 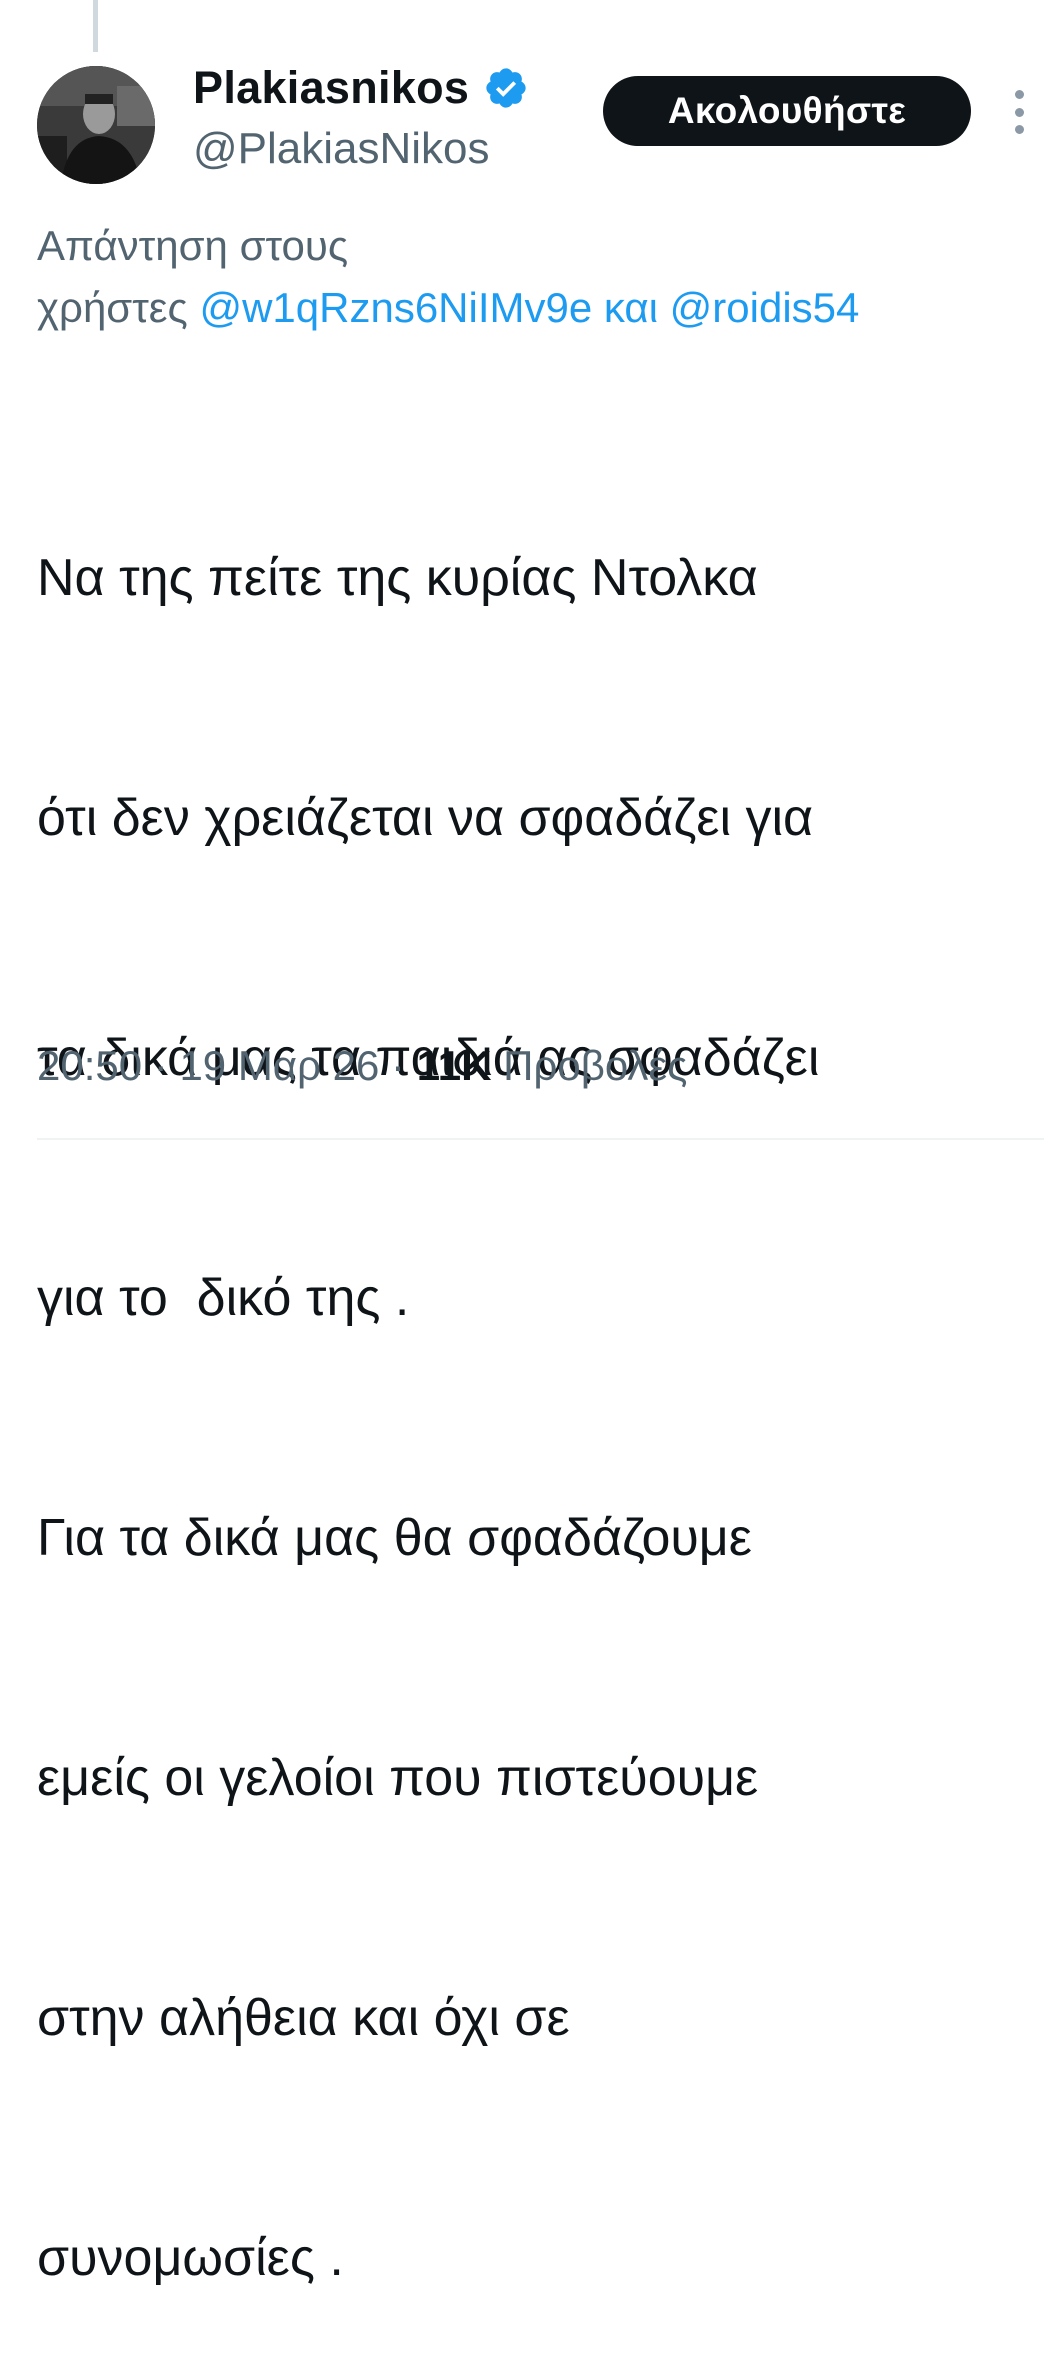 I want to click on tweet-line: στην αλήθεια και όχι σε, so click(x=303, y=2018).